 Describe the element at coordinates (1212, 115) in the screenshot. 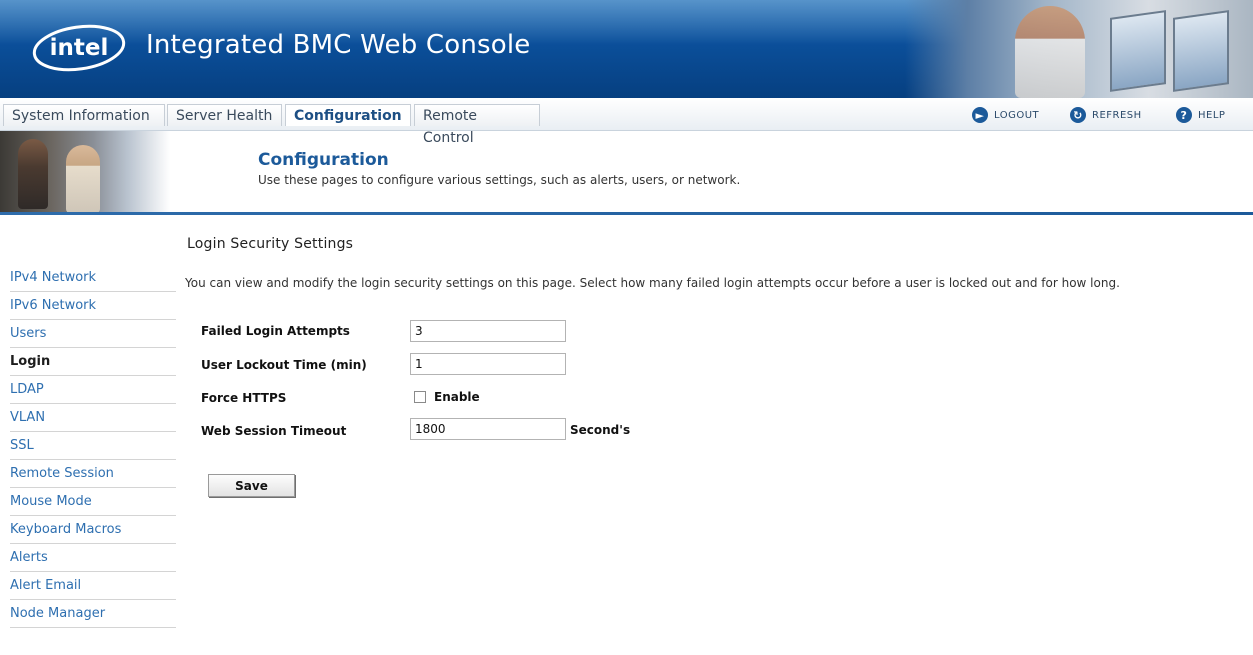

I see `help-label: HELP` at that location.